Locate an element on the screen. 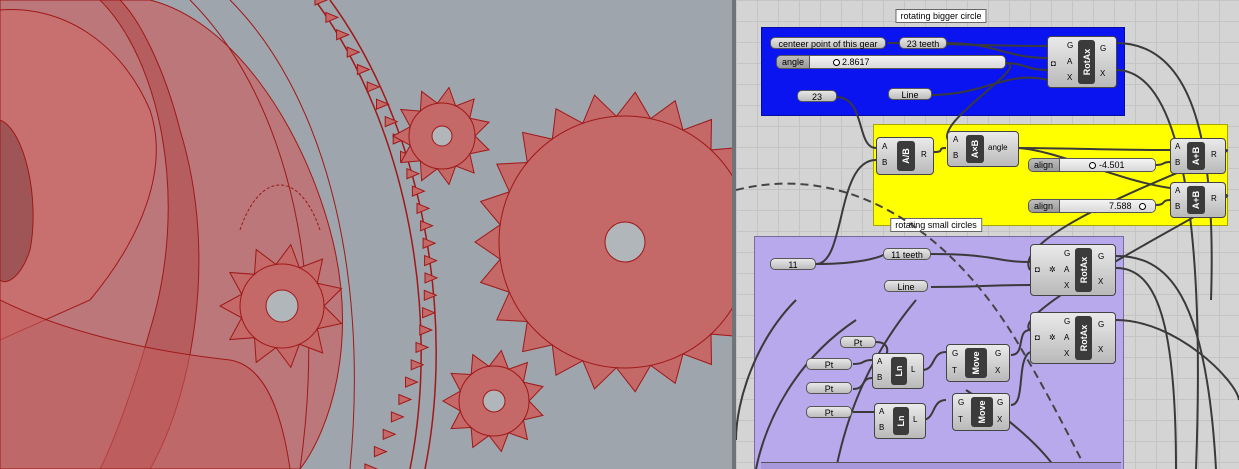  rotax2-input-g: G is located at coordinates (1067, 254).